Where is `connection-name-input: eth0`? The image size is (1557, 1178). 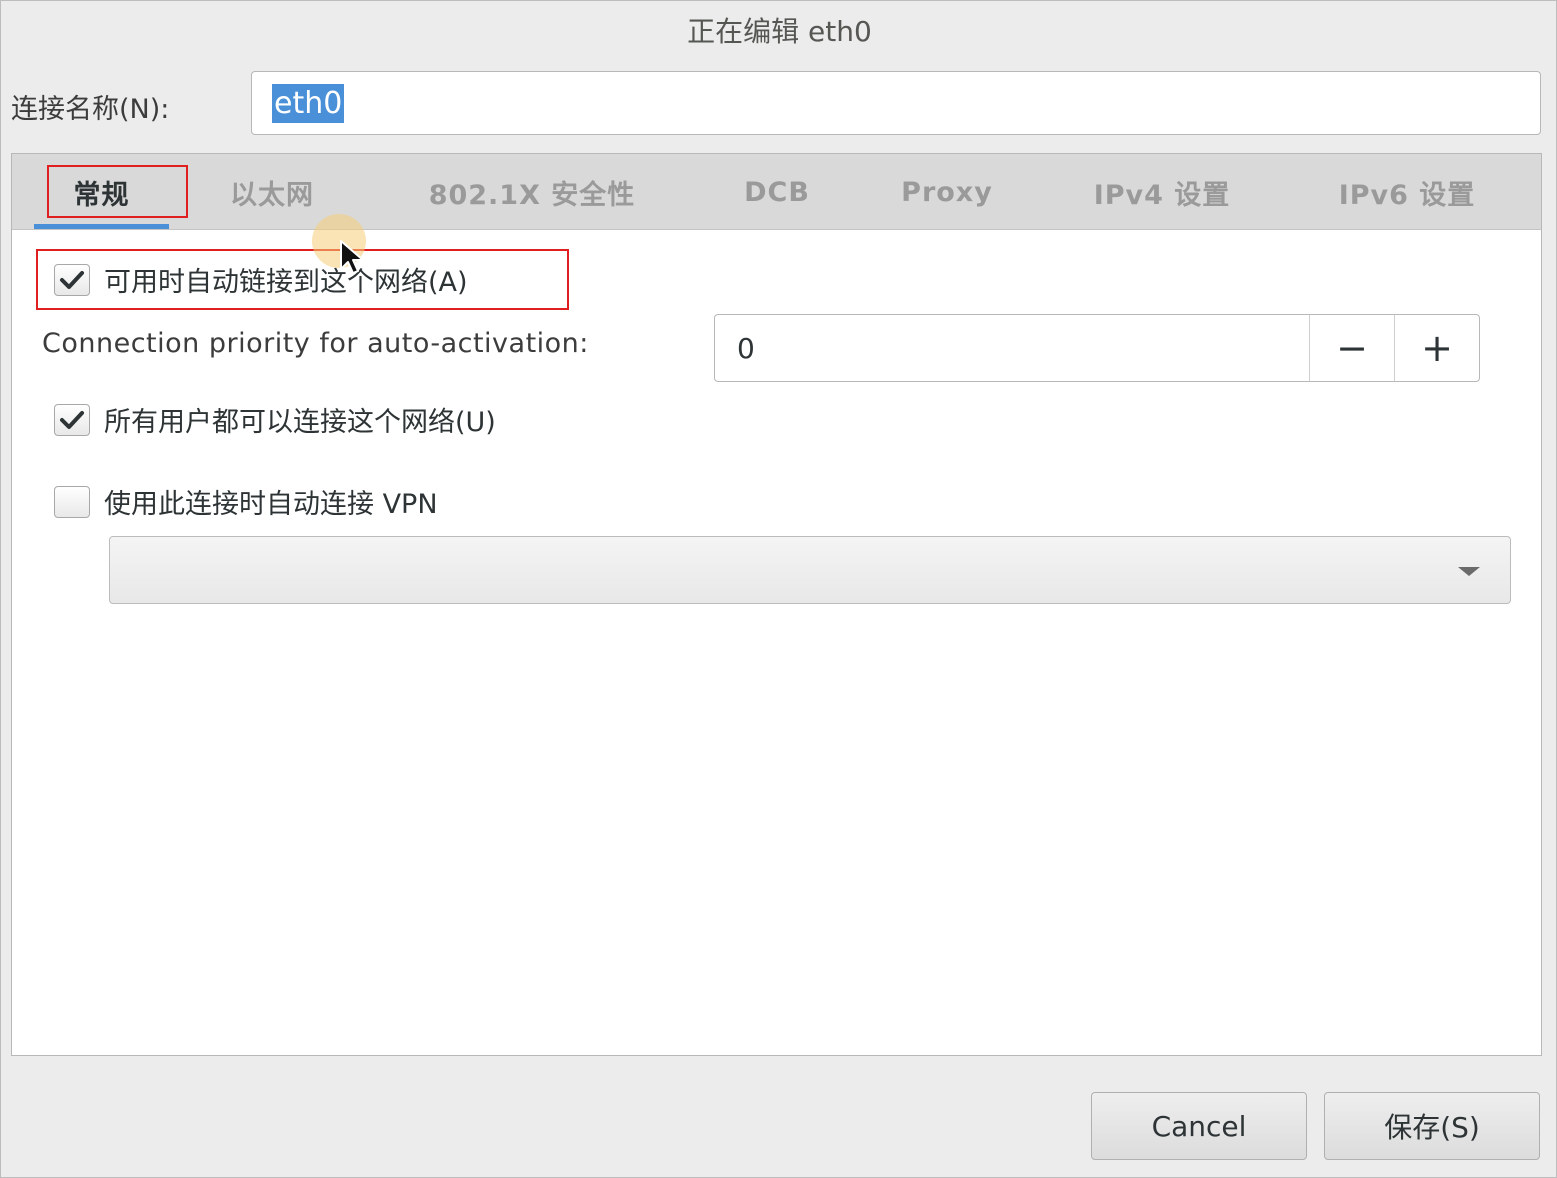 connection-name-input: eth0 is located at coordinates (896, 103).